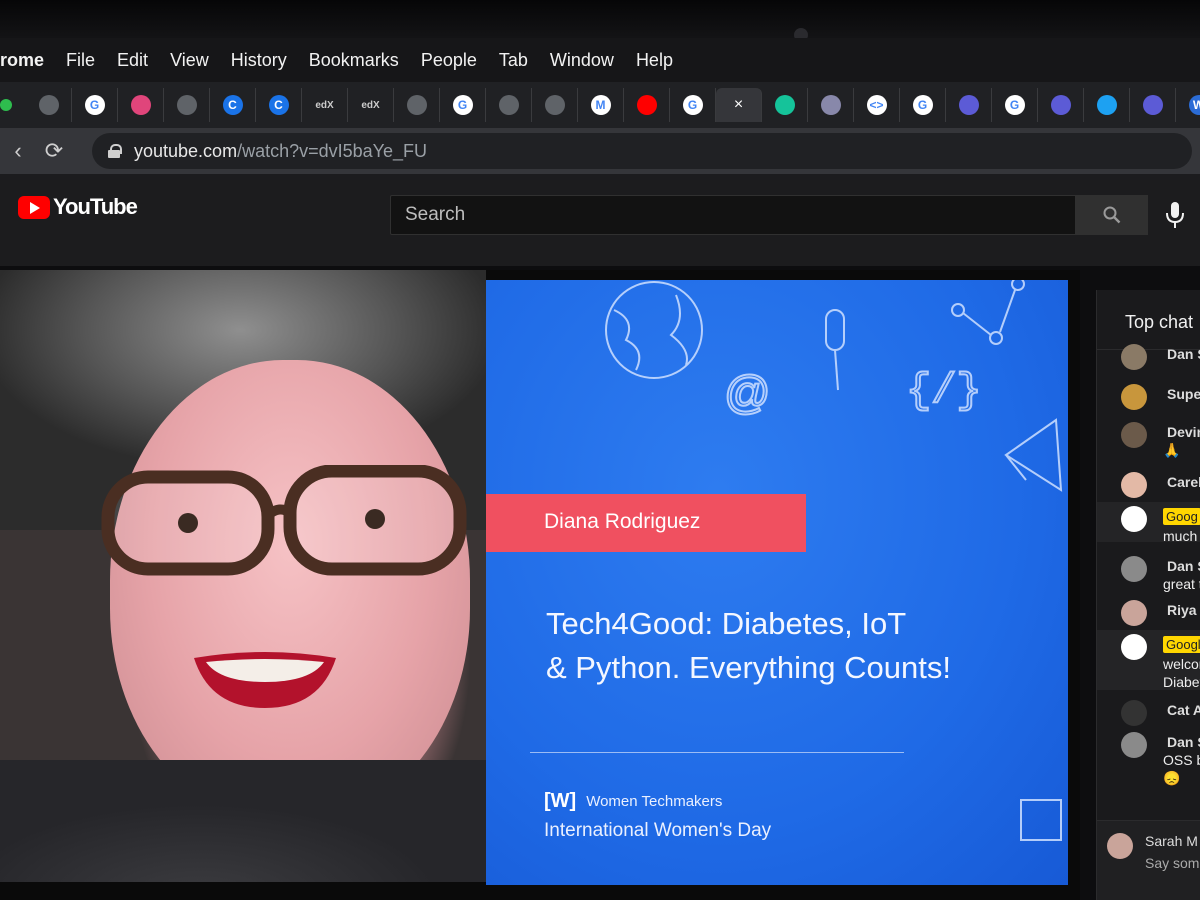 The height and width of the screenshot is (900, 1200). What do you see at coordinates (259, 60) in the screenshot?
I see `menu-history: History` at bounding box center [259, 60].